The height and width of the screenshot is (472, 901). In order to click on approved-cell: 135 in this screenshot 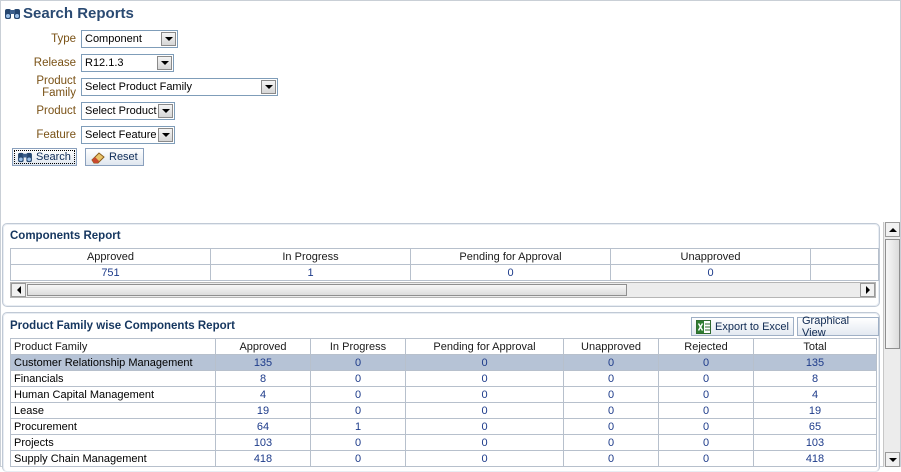, I will do `click(263, 362)`.